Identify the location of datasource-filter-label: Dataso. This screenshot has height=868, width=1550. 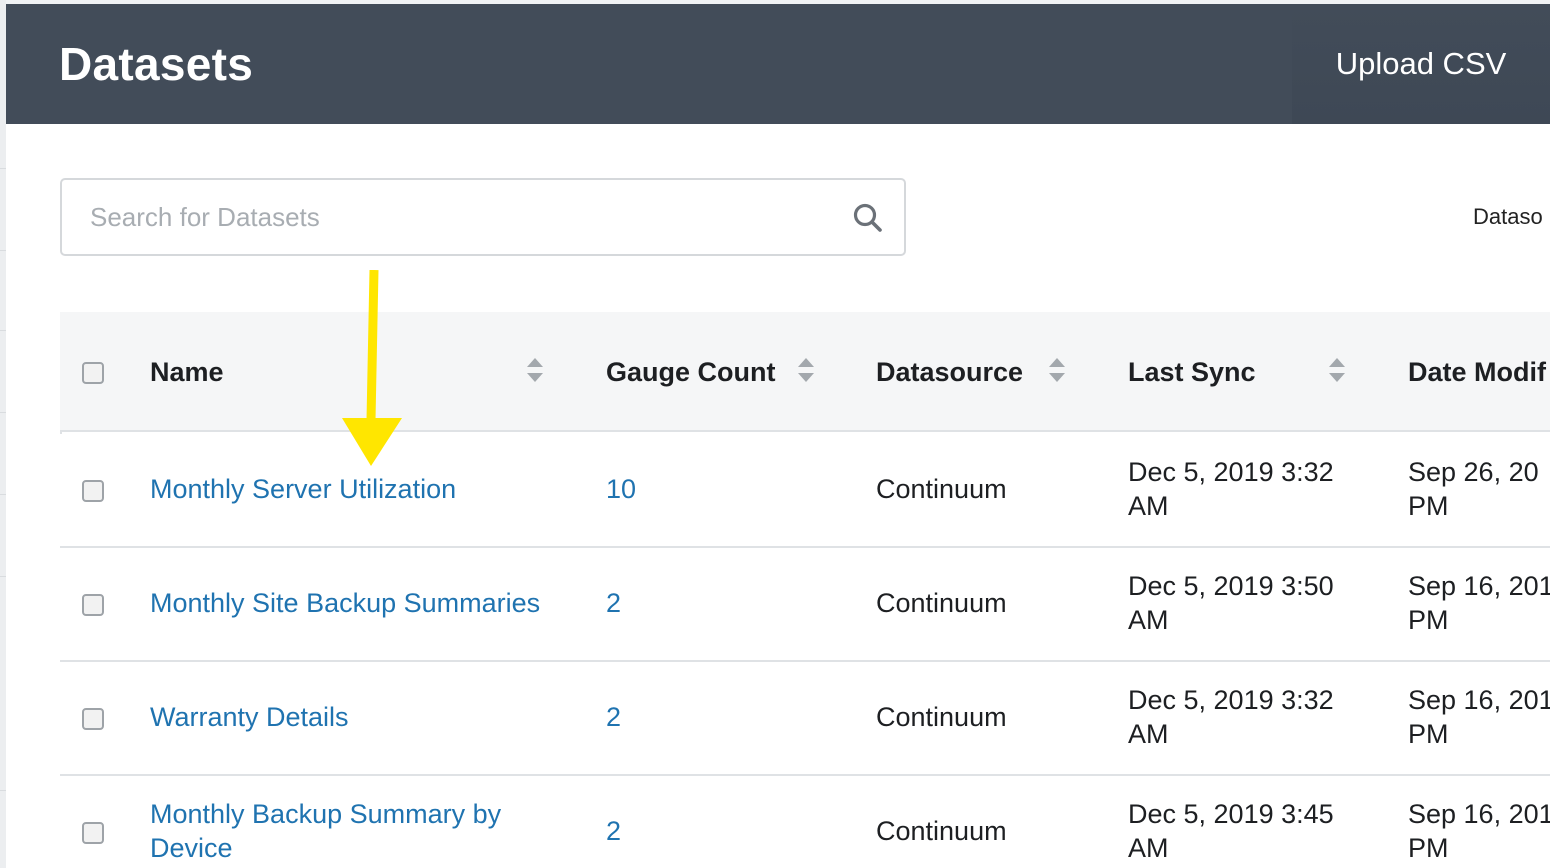
(1508, 217).